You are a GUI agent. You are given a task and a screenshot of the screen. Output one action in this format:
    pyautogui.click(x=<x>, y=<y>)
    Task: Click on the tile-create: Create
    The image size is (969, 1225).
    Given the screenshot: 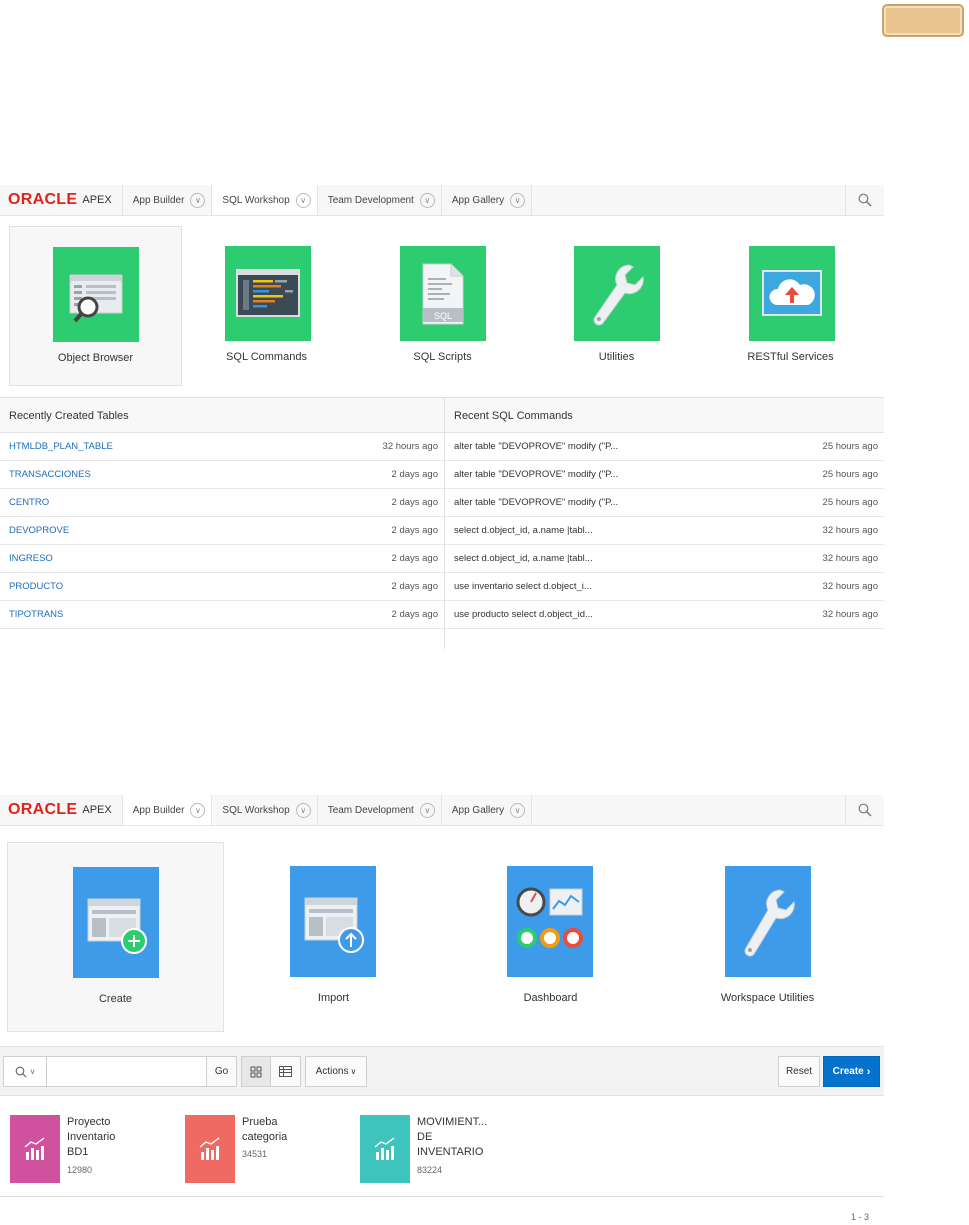 What is the action you would take?
    pyautogui.click(x=115, y=937)
    